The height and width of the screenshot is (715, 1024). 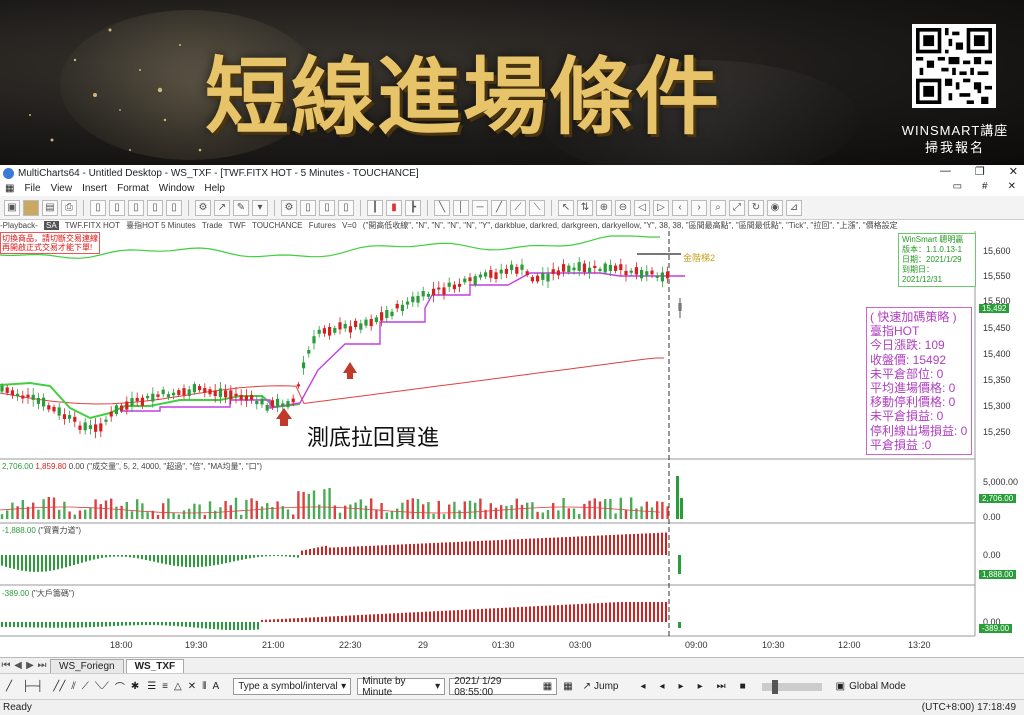 I want to click on jump-button: Jump, so click(x=606, y=686).